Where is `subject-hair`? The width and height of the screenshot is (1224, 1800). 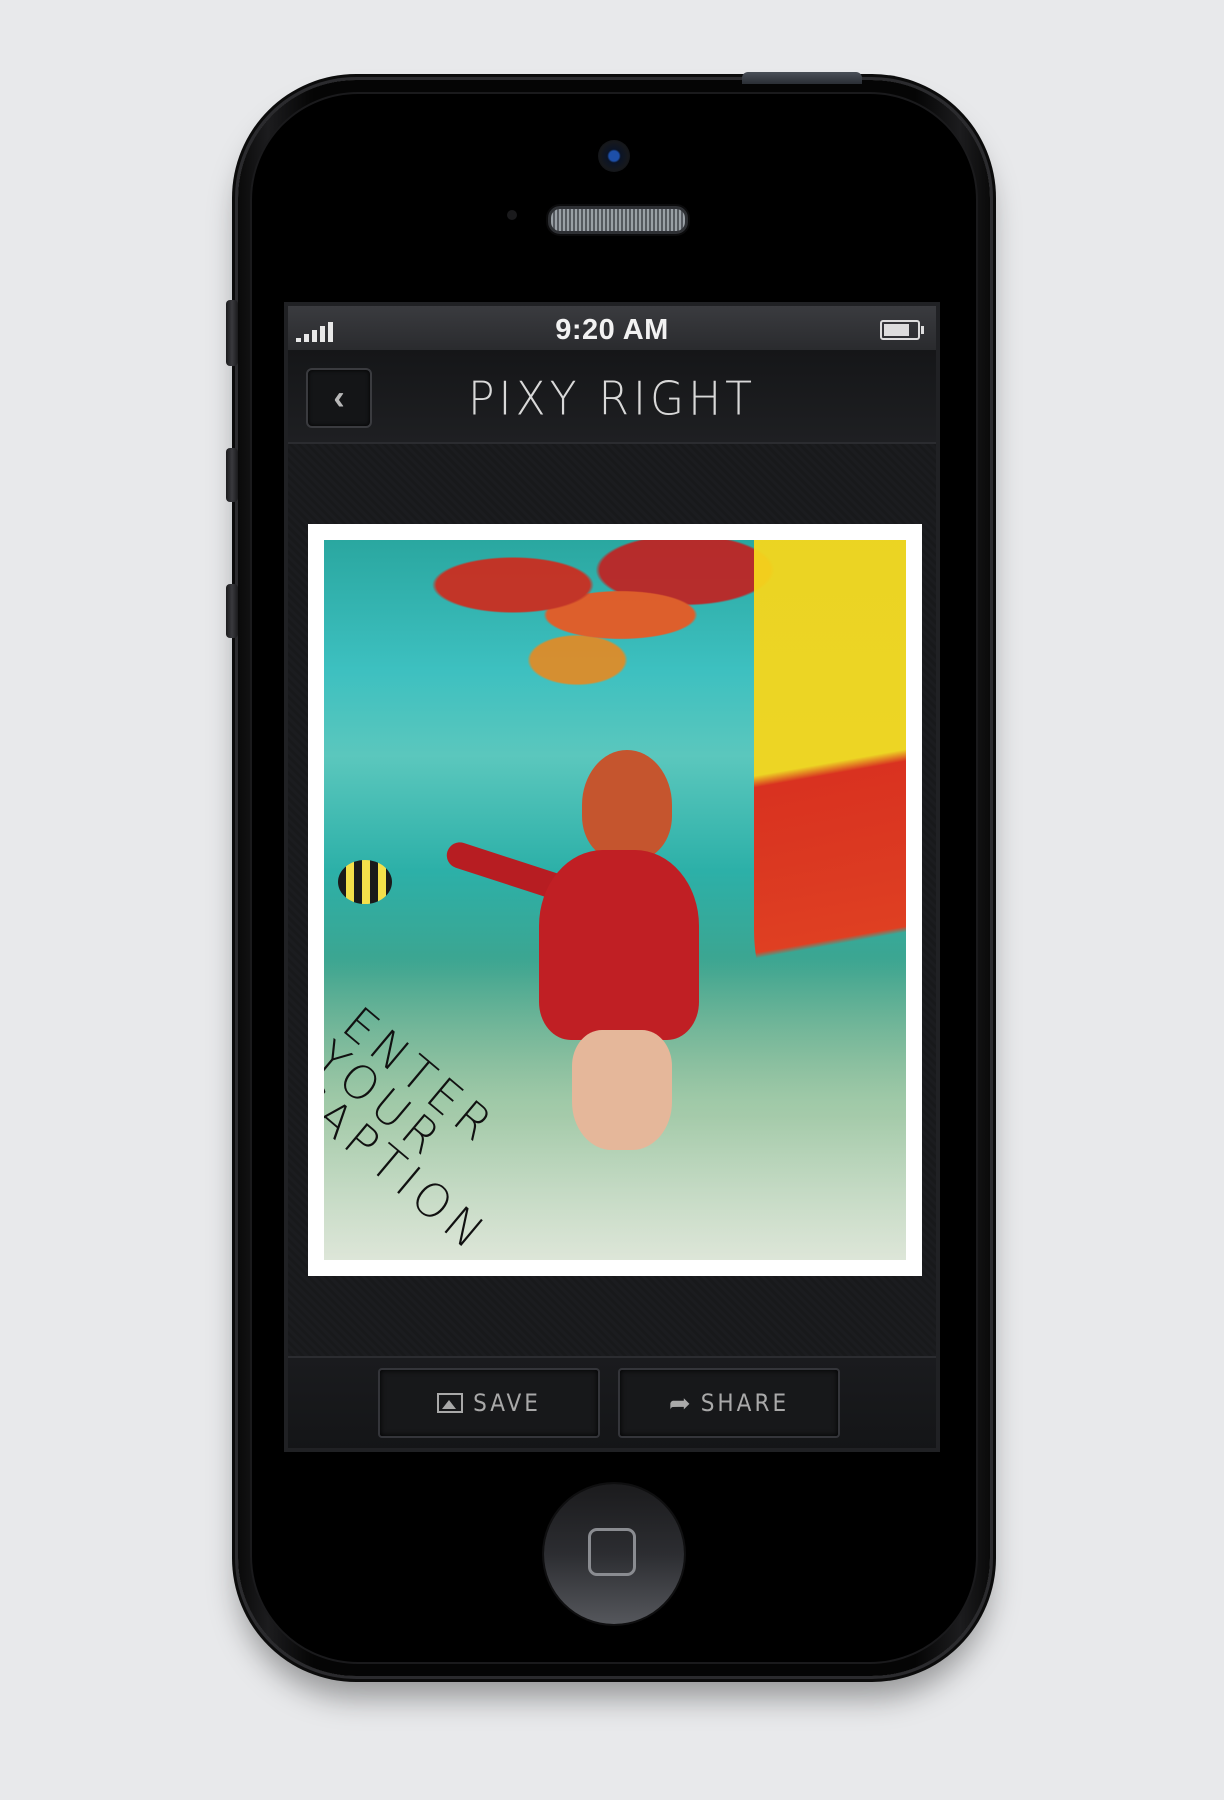
subject-hair is located at coordinates (627, 805).